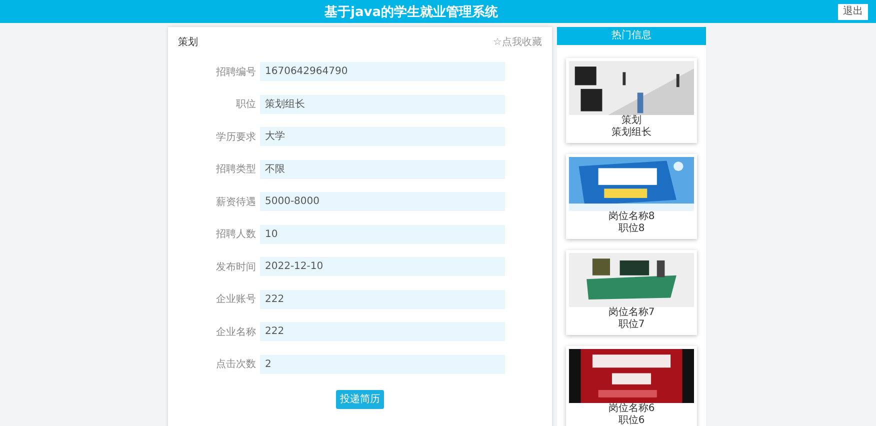  What do you see at coordinates (236, 299) in the screenshot?
I see `field-label: 企业账号` at bounding box center [236, 299].